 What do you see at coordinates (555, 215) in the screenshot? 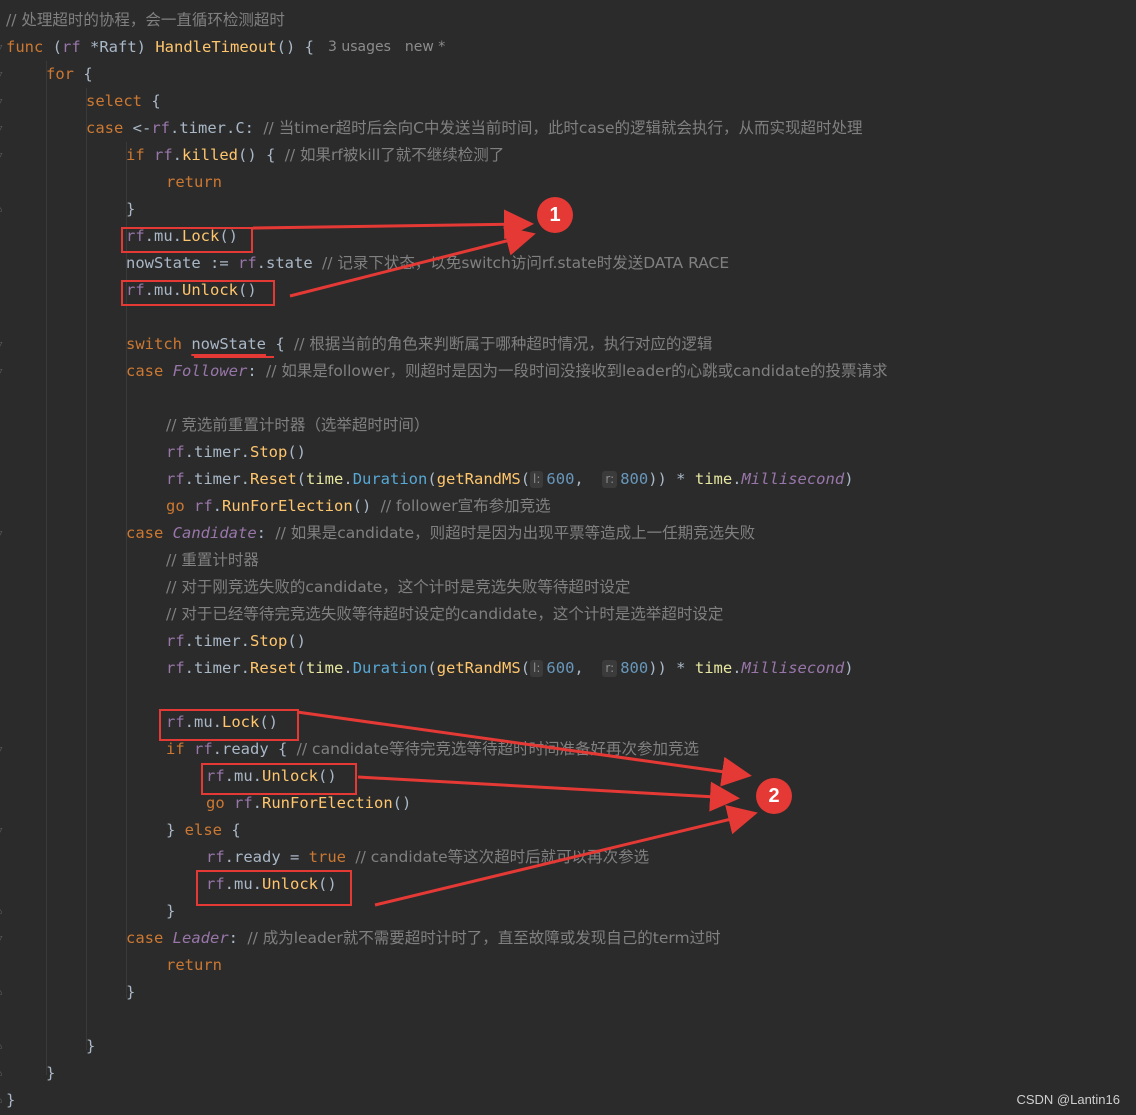
I see `annotation-marker-1: 1` at bounding box center [555, 215].